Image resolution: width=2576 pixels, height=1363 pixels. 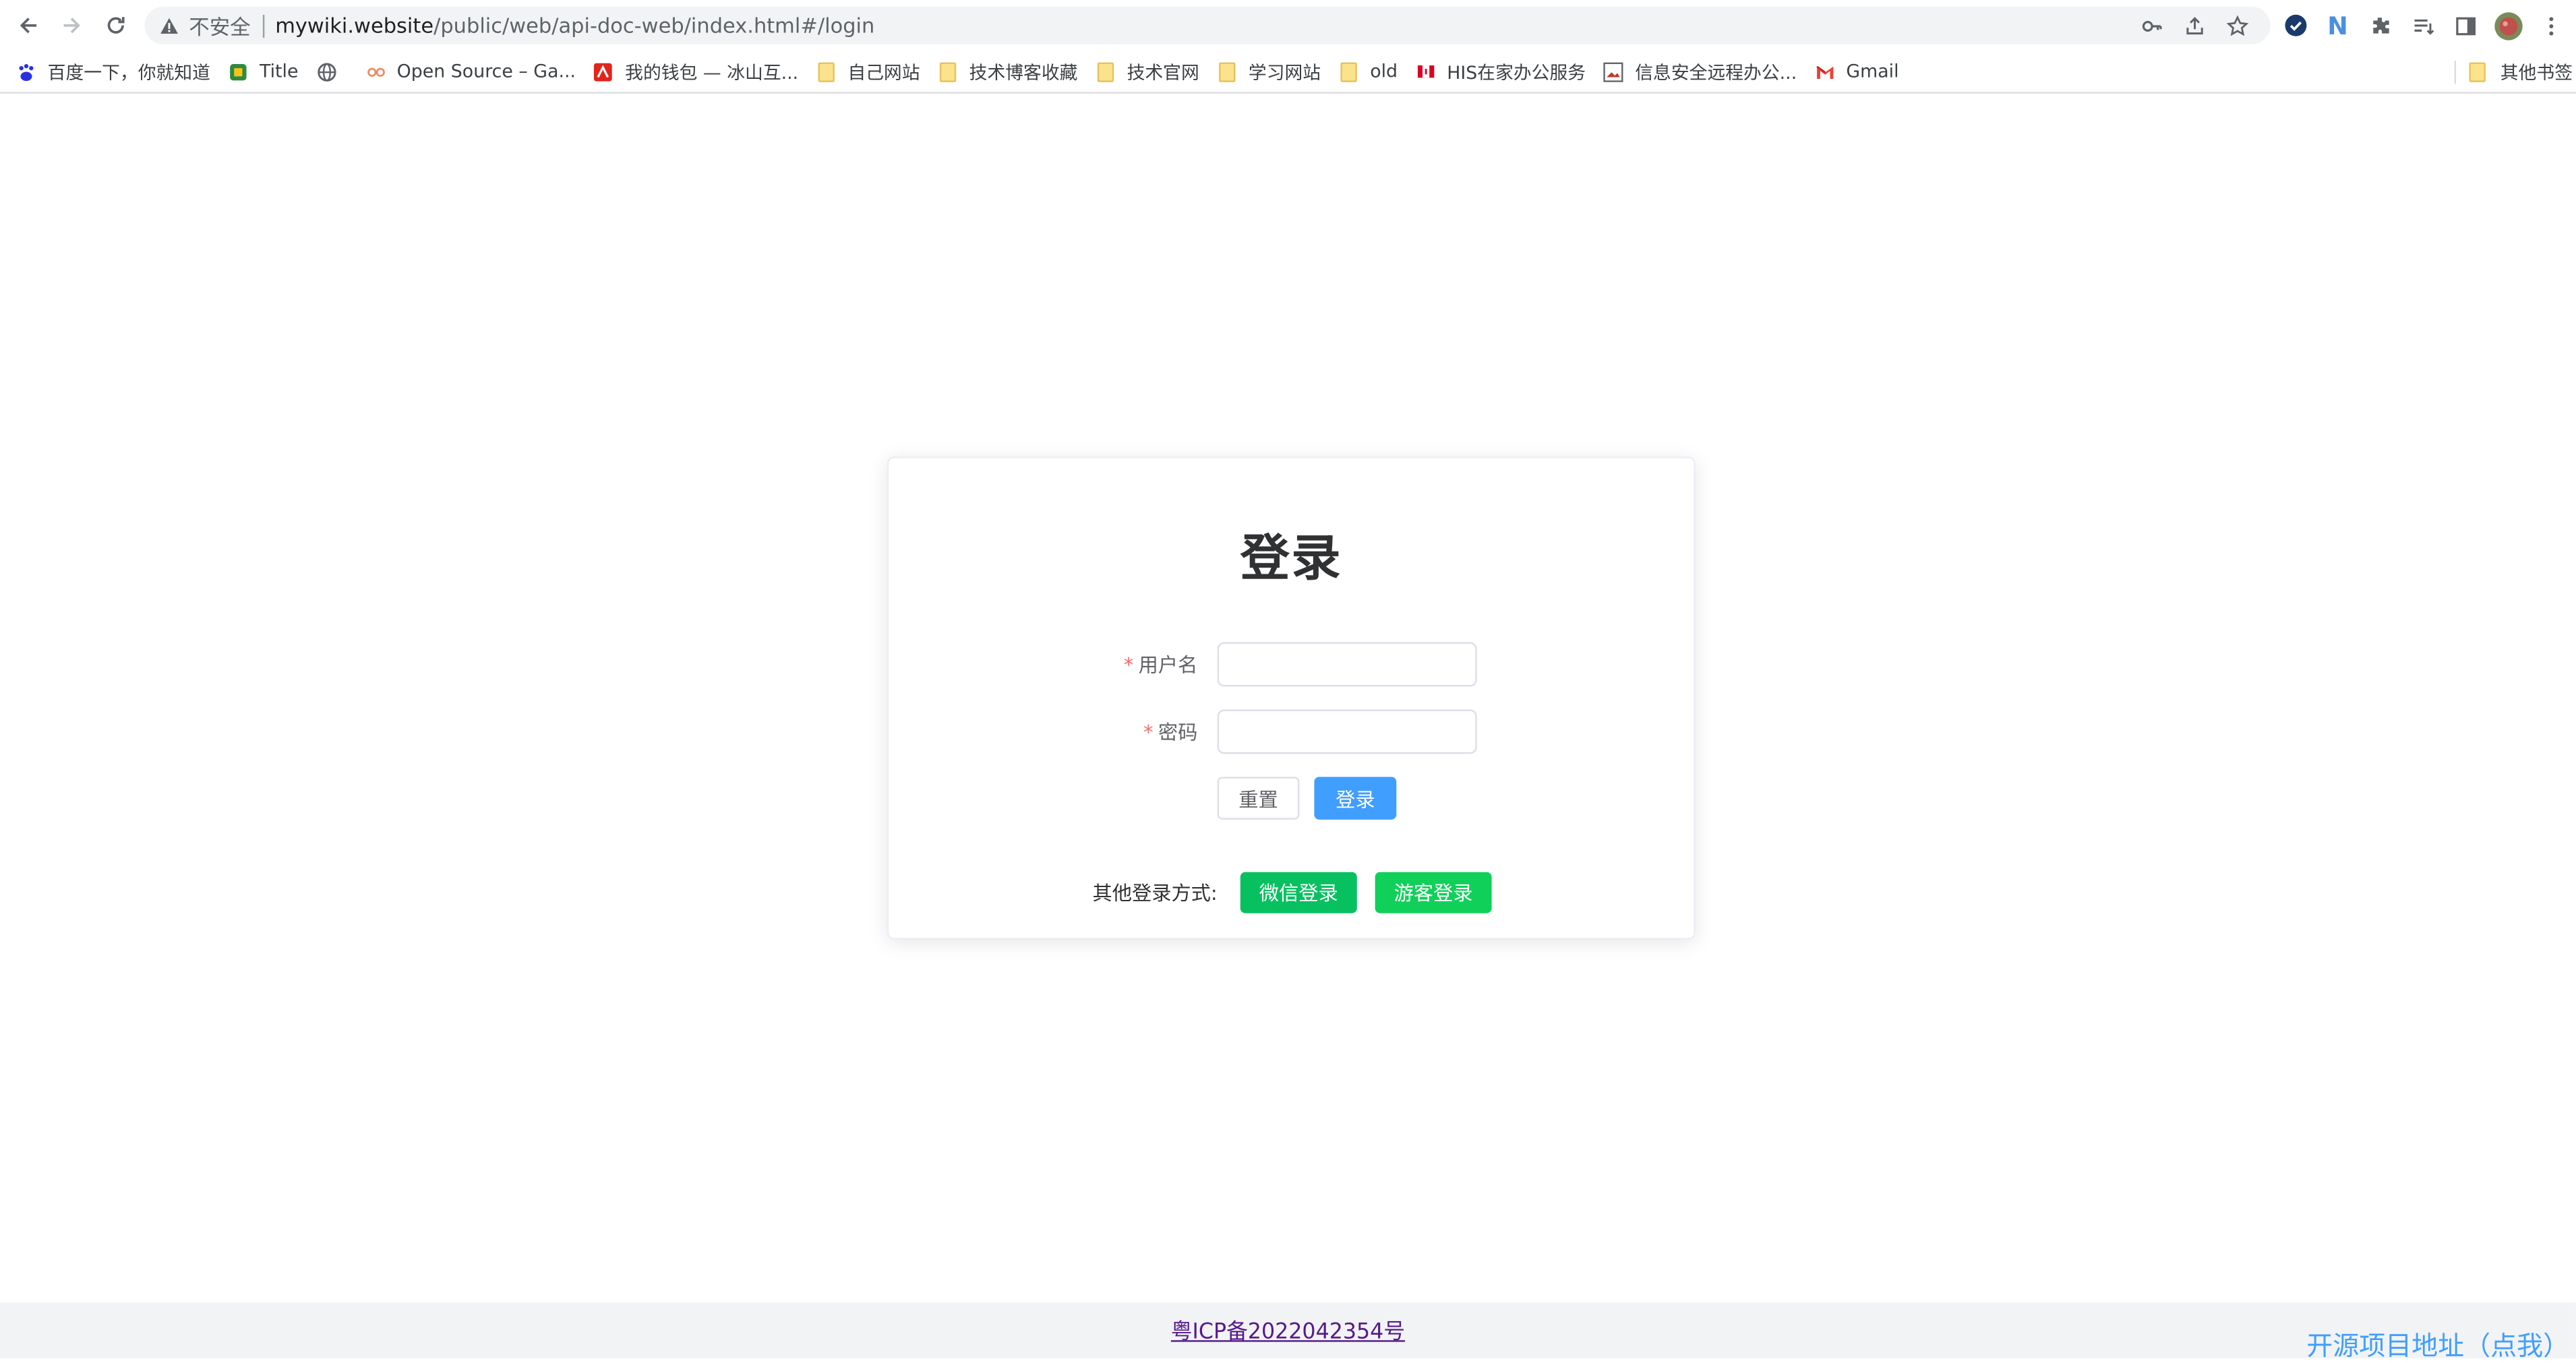 What do you see at coordinates (1347, 731) in the screenshot?
I see `password-input` at bounding box center [1347, 731].